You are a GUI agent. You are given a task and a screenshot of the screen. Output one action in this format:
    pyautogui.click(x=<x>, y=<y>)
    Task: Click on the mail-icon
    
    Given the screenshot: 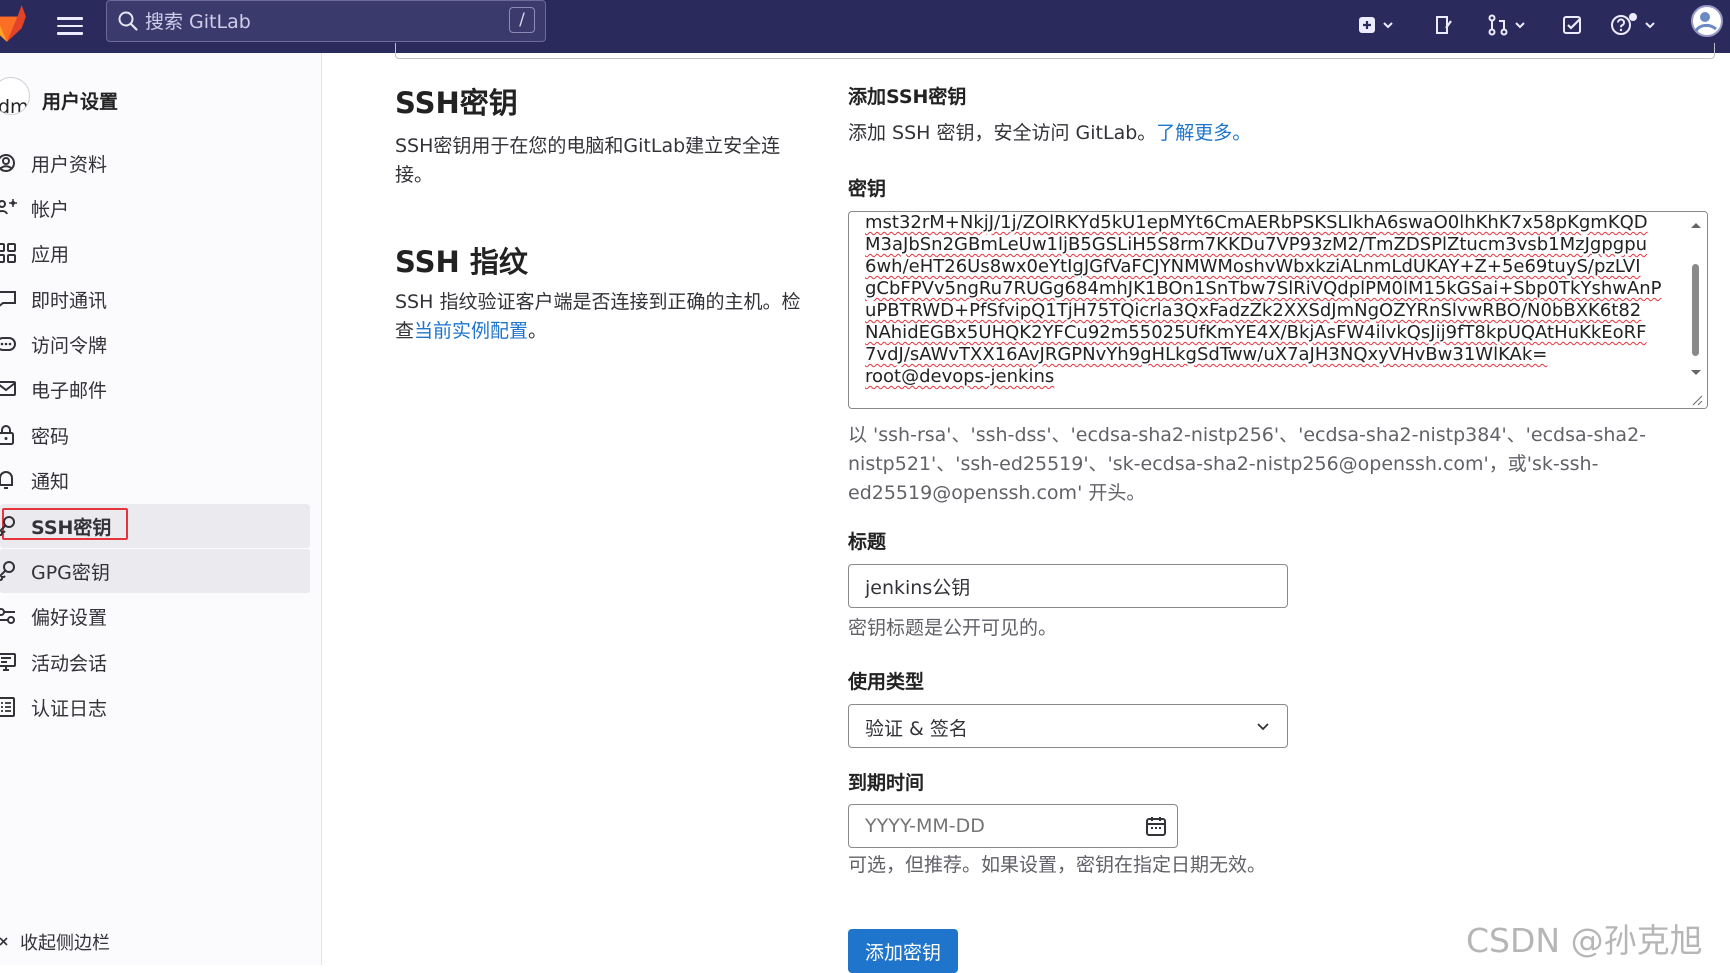 What is the action you would take?
    pyautogui.click(x=8, y=388)
    